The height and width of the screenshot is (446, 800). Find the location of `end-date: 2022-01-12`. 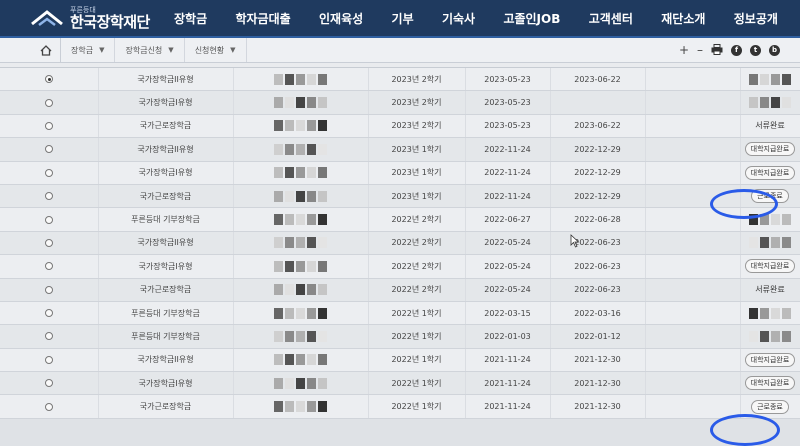

end-date: 2022-01-12 is located at coordinates (598, 336).